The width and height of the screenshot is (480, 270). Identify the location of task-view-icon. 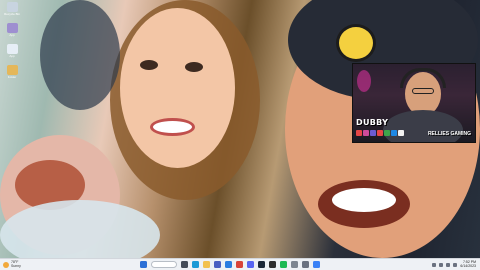
(184, 264).